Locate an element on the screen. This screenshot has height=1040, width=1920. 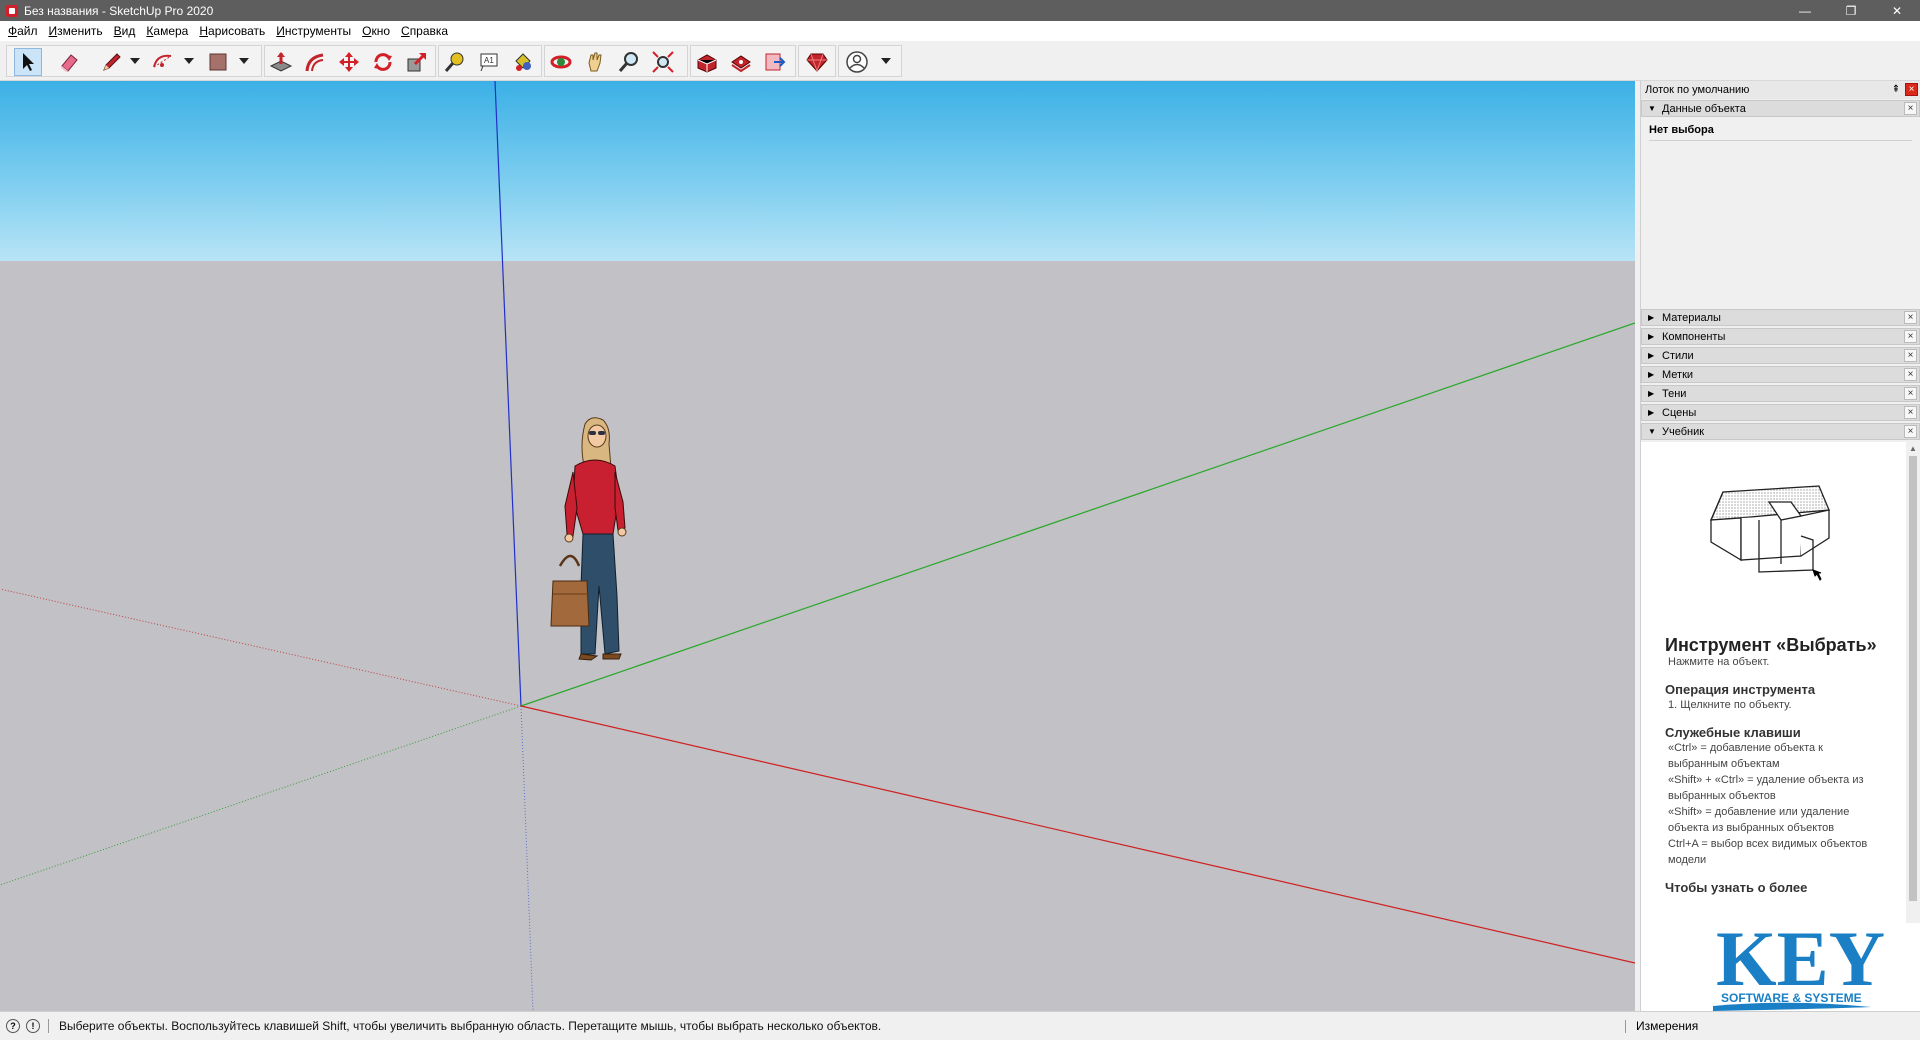
tape-measure-tool is located at coordinates (455, 62).